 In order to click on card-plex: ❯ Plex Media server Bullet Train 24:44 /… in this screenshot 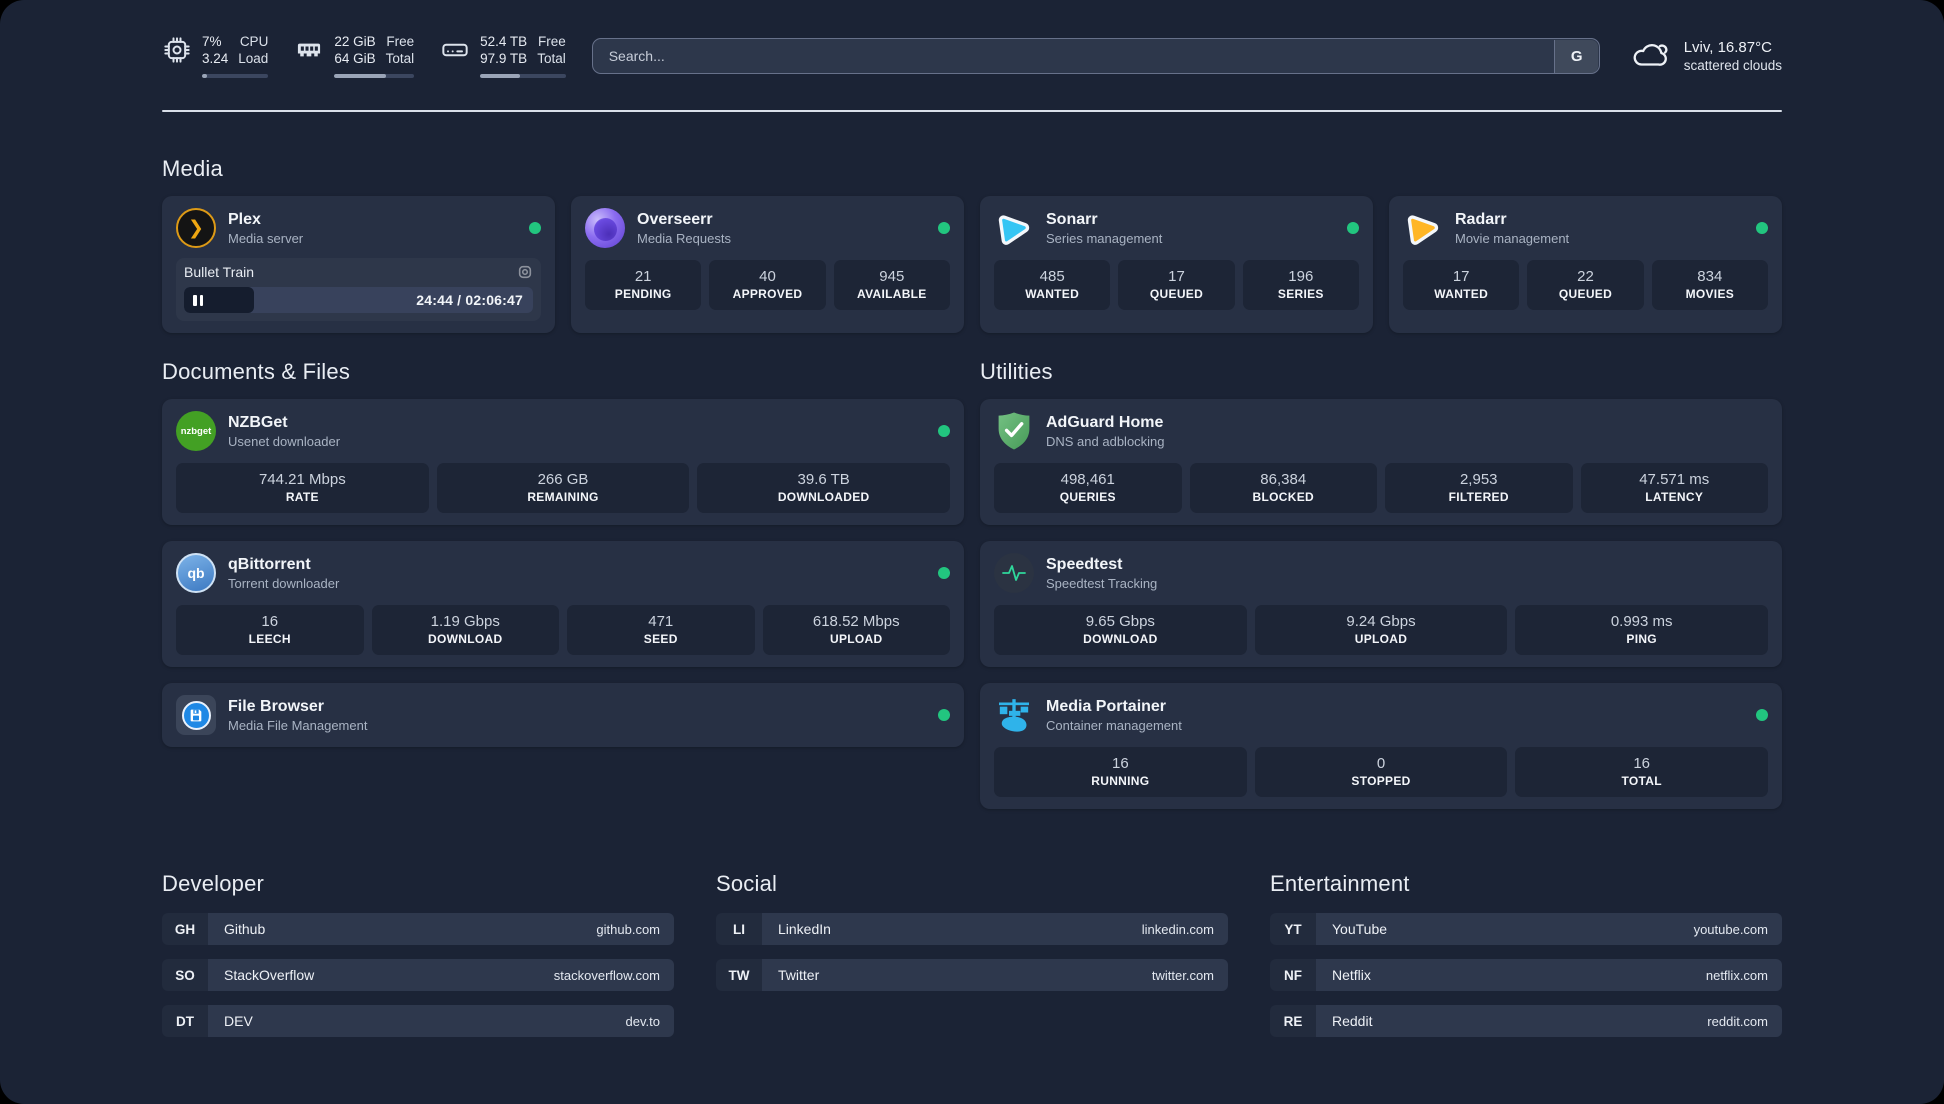, I will do `click(358, 264)`.